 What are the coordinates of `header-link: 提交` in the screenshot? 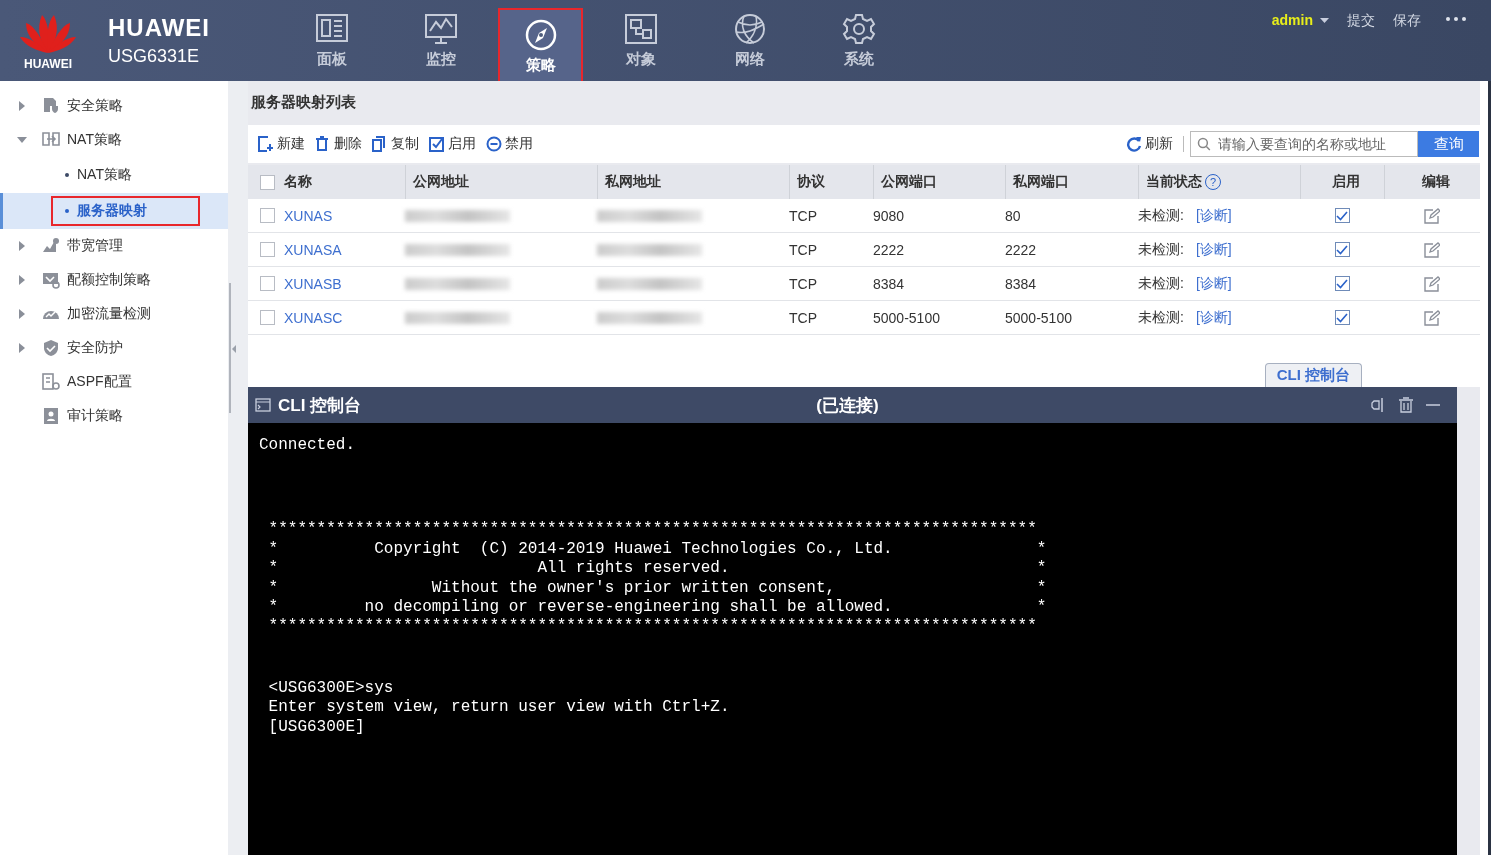 It's located at (1361, 21).